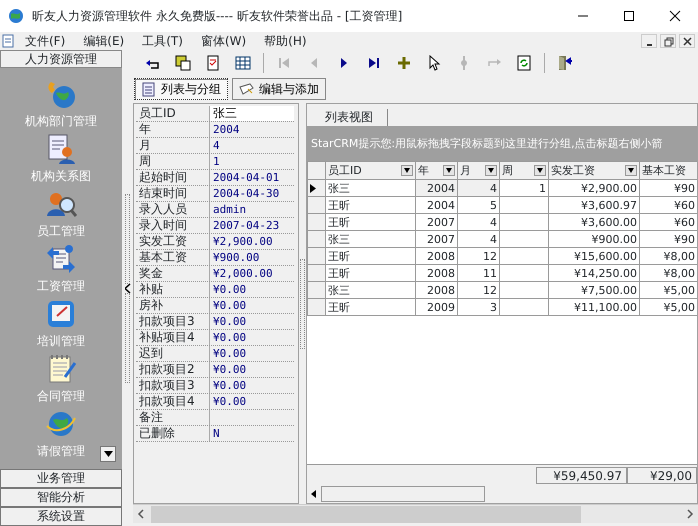  I want to click on field-label: 奖金, so click(173, 273).